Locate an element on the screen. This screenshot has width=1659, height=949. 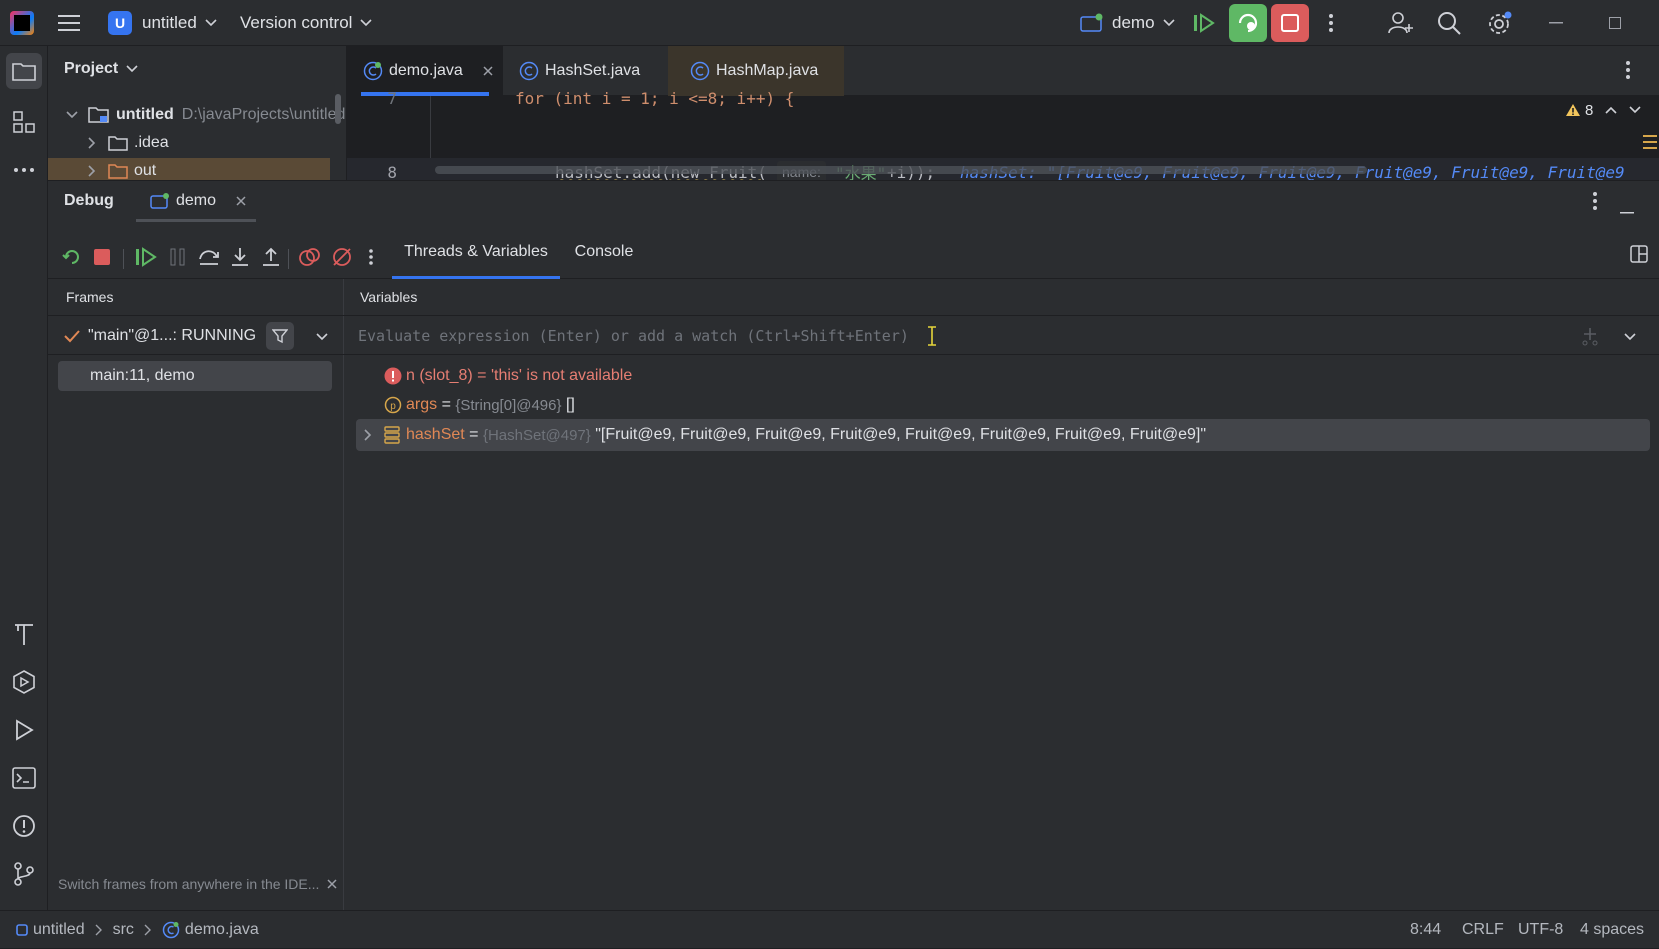
run-config-selector: demo is located at coordinates (1127, 23).